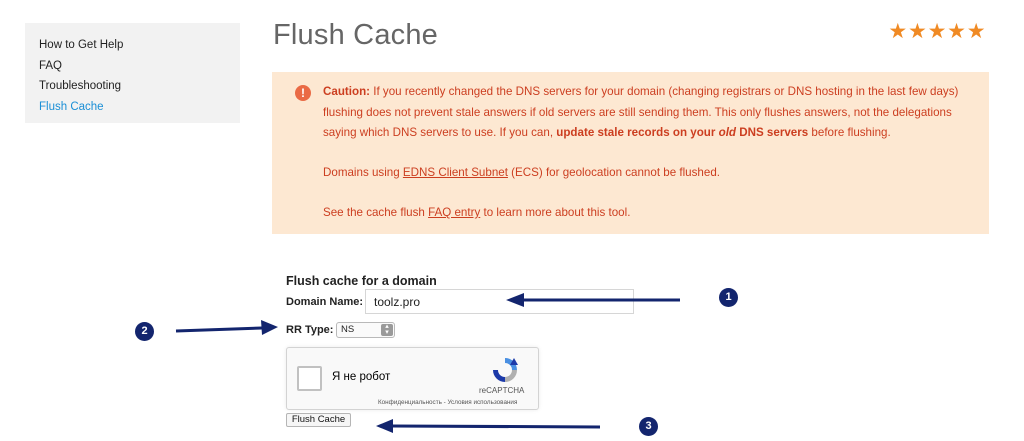  I want to click on chevron-up-down-icon: ▴ ▾, so click(387, 329).